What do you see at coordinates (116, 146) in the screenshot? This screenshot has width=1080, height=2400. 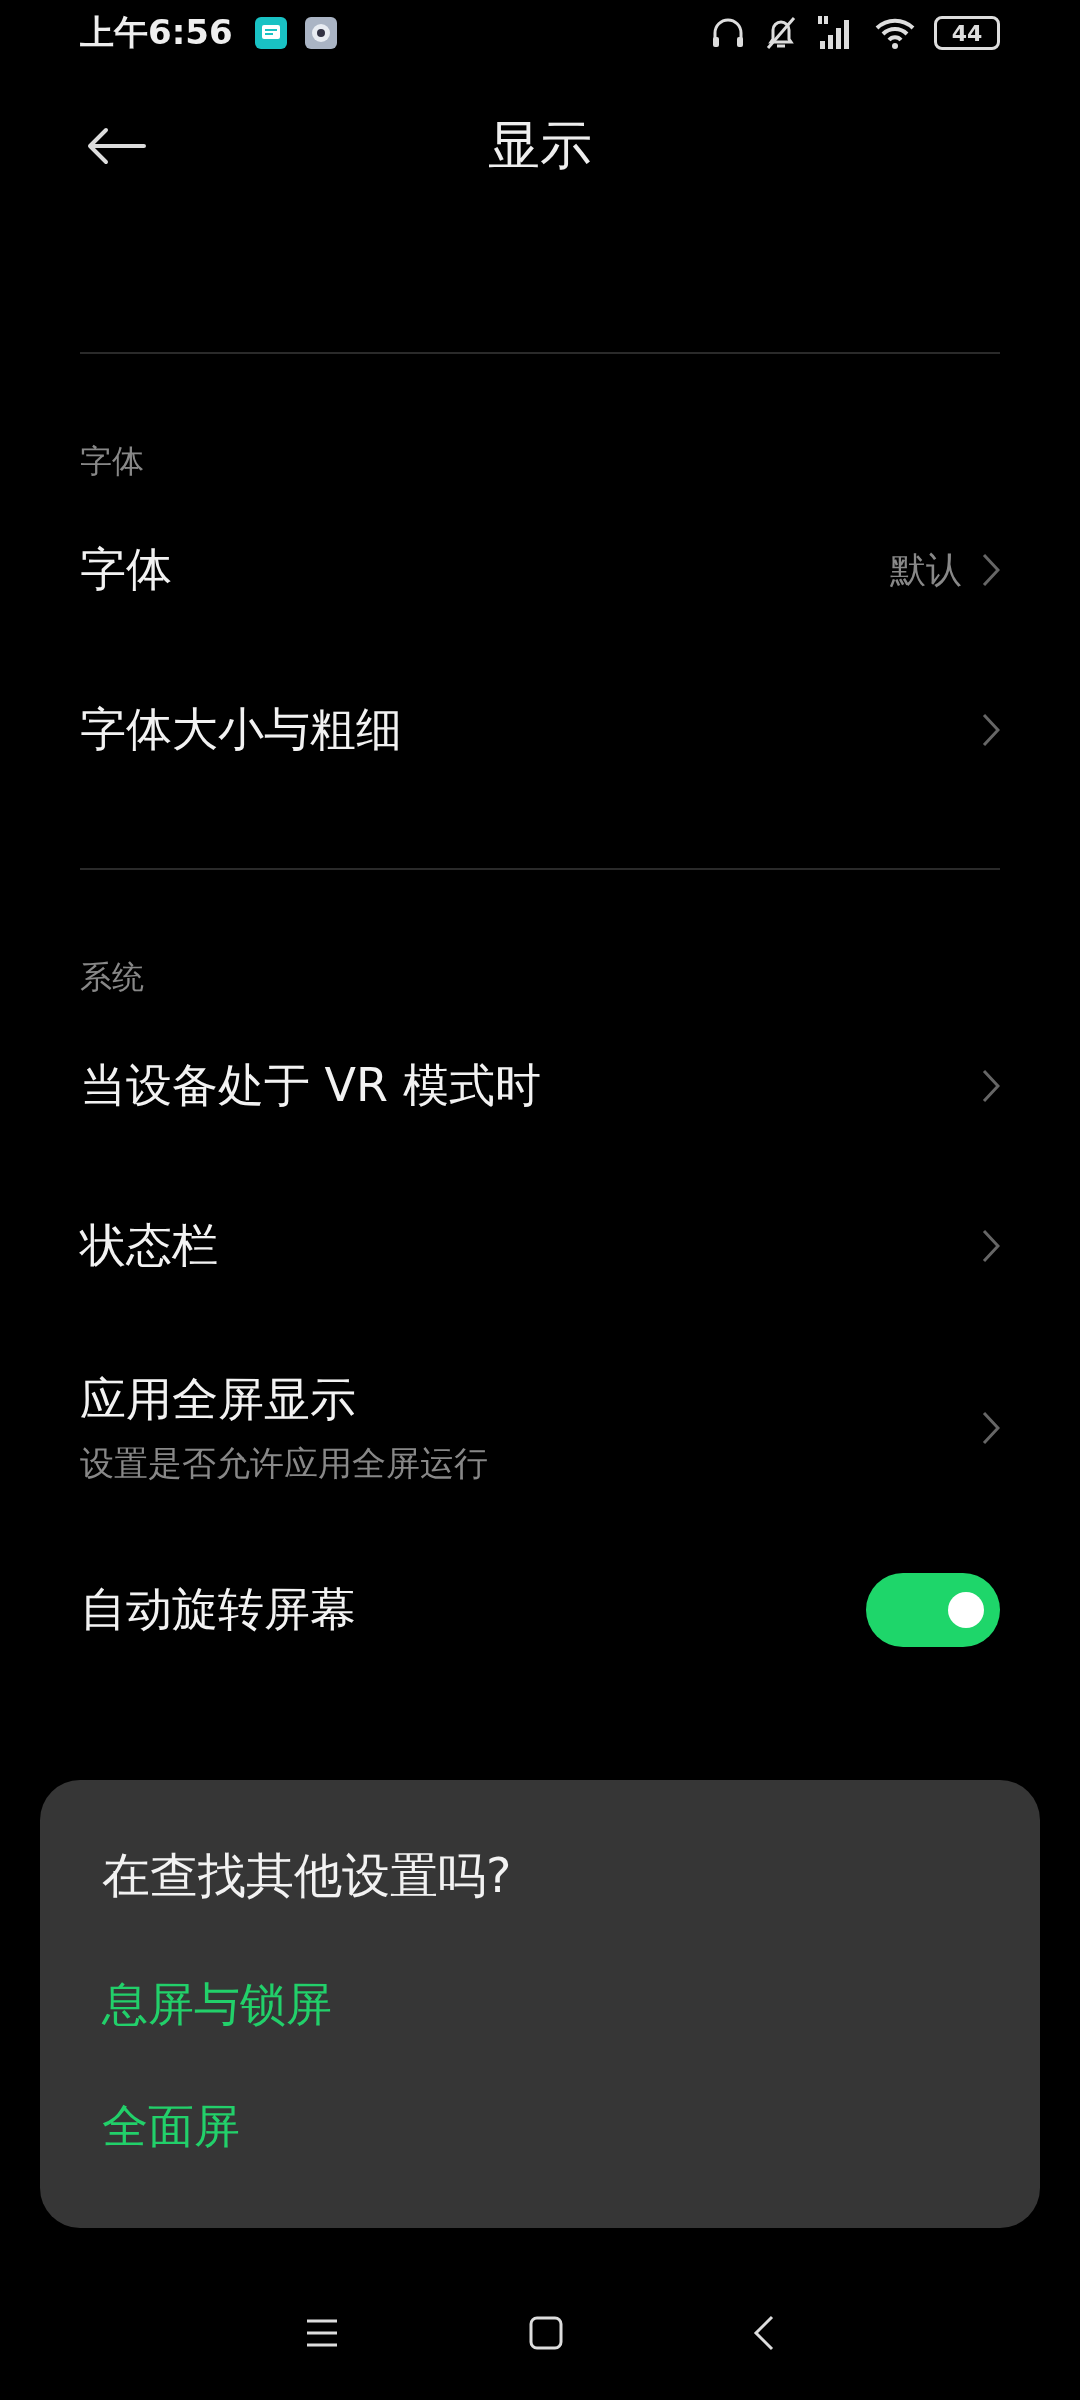 I see `back-arrow-icon` at bounding box center [116, 146].